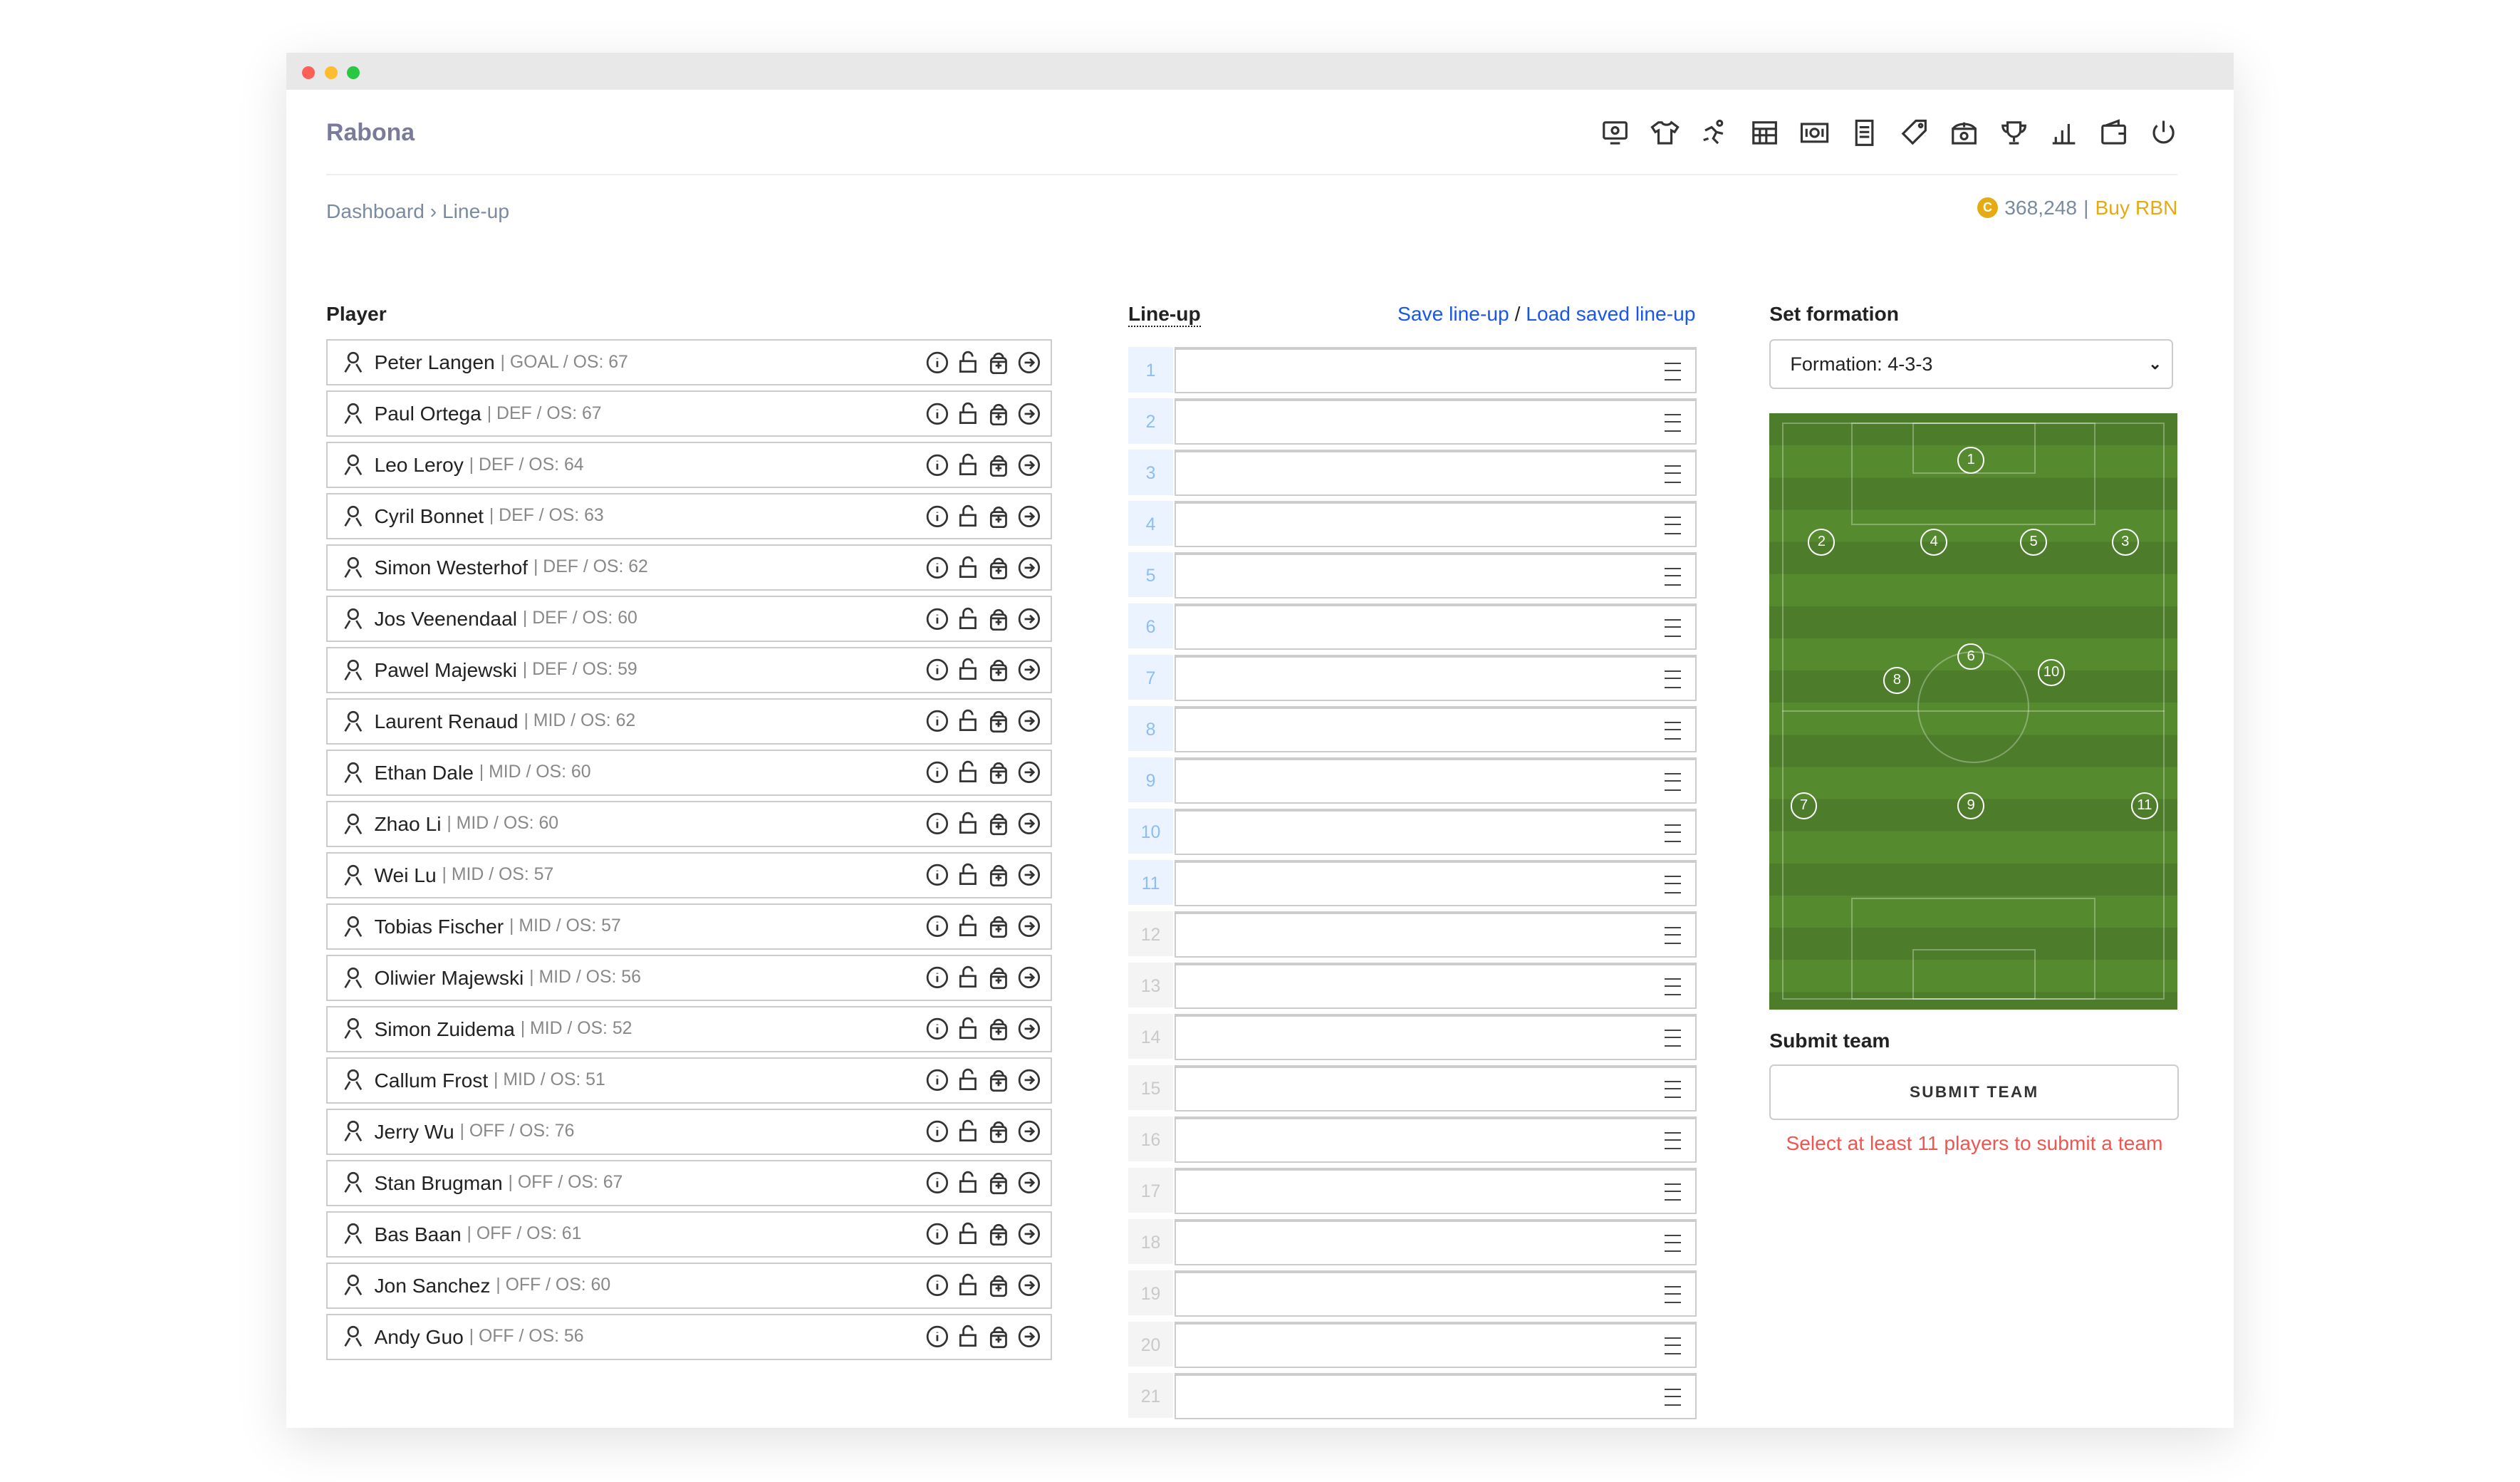 This screenshot has width=2520, height=1482. Describe the element at coordinates (1610, 313) in the screenshot. I see `load-lineup-link: Load saved line-up` at that location.